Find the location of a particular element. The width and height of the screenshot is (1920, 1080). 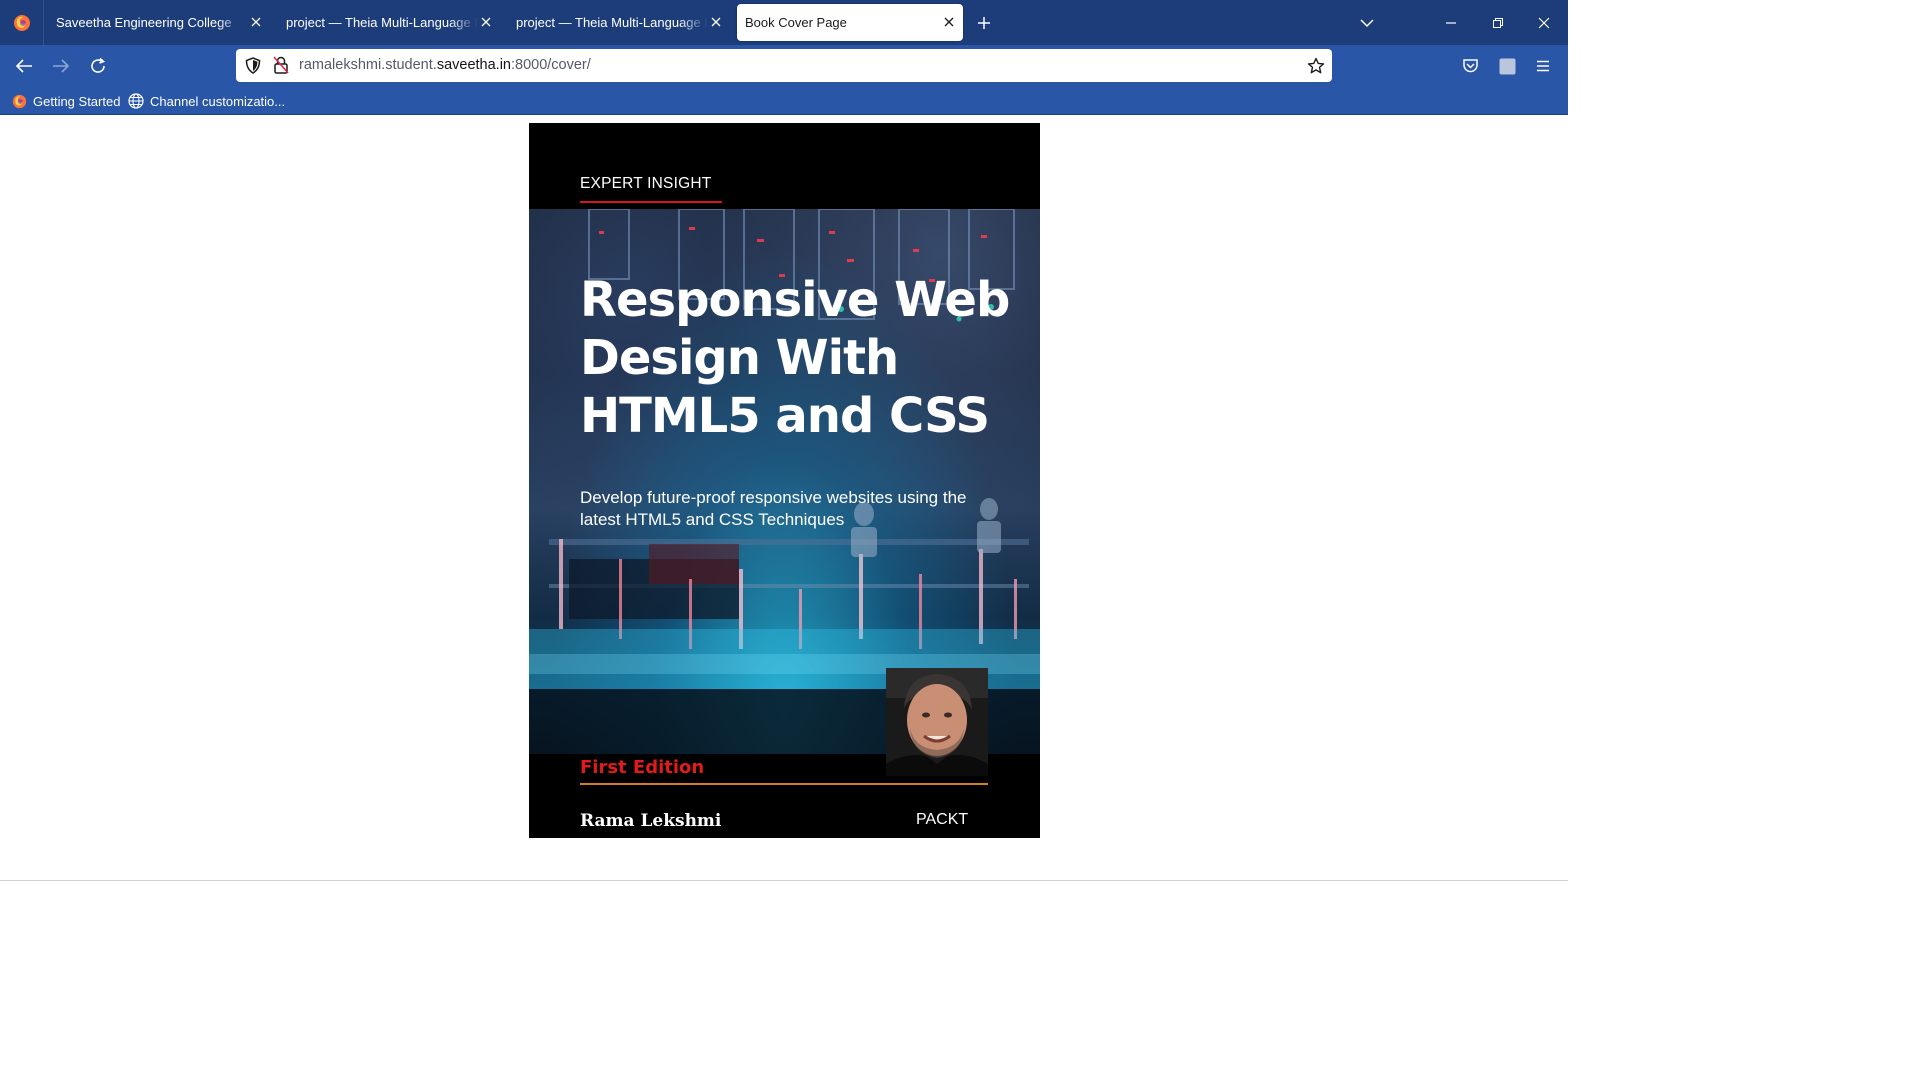

back-button is located at coordinates (24, 66).